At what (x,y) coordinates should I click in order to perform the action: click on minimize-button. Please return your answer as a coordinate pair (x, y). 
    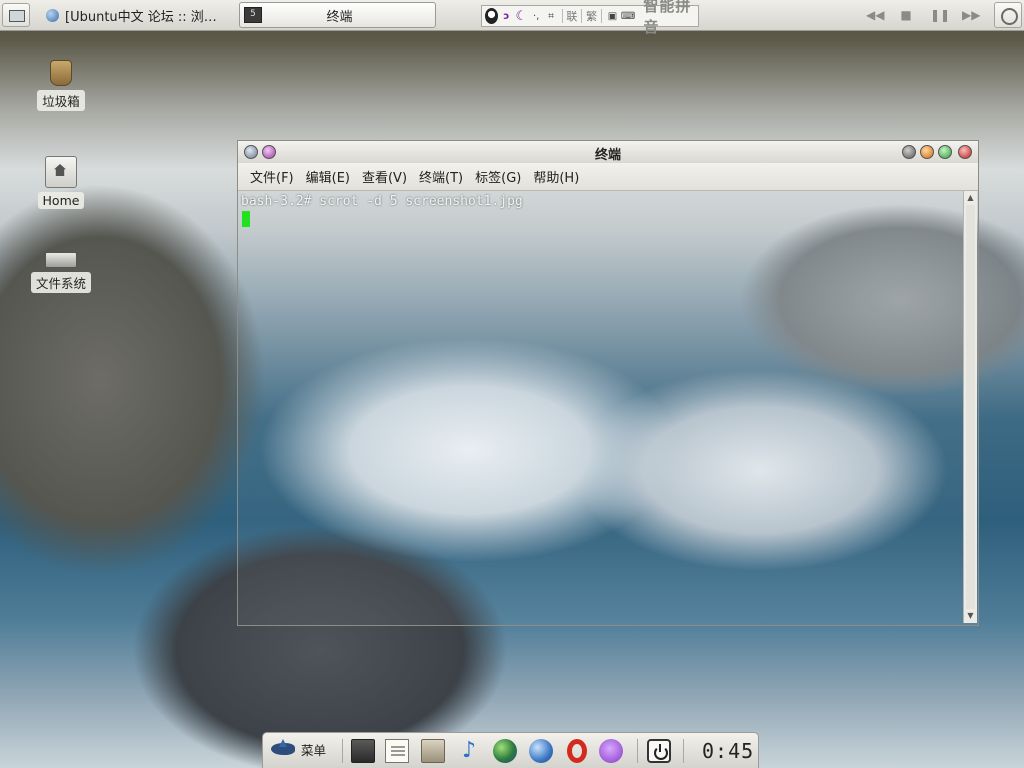
    Looking at the image, I should click on (909, 152).